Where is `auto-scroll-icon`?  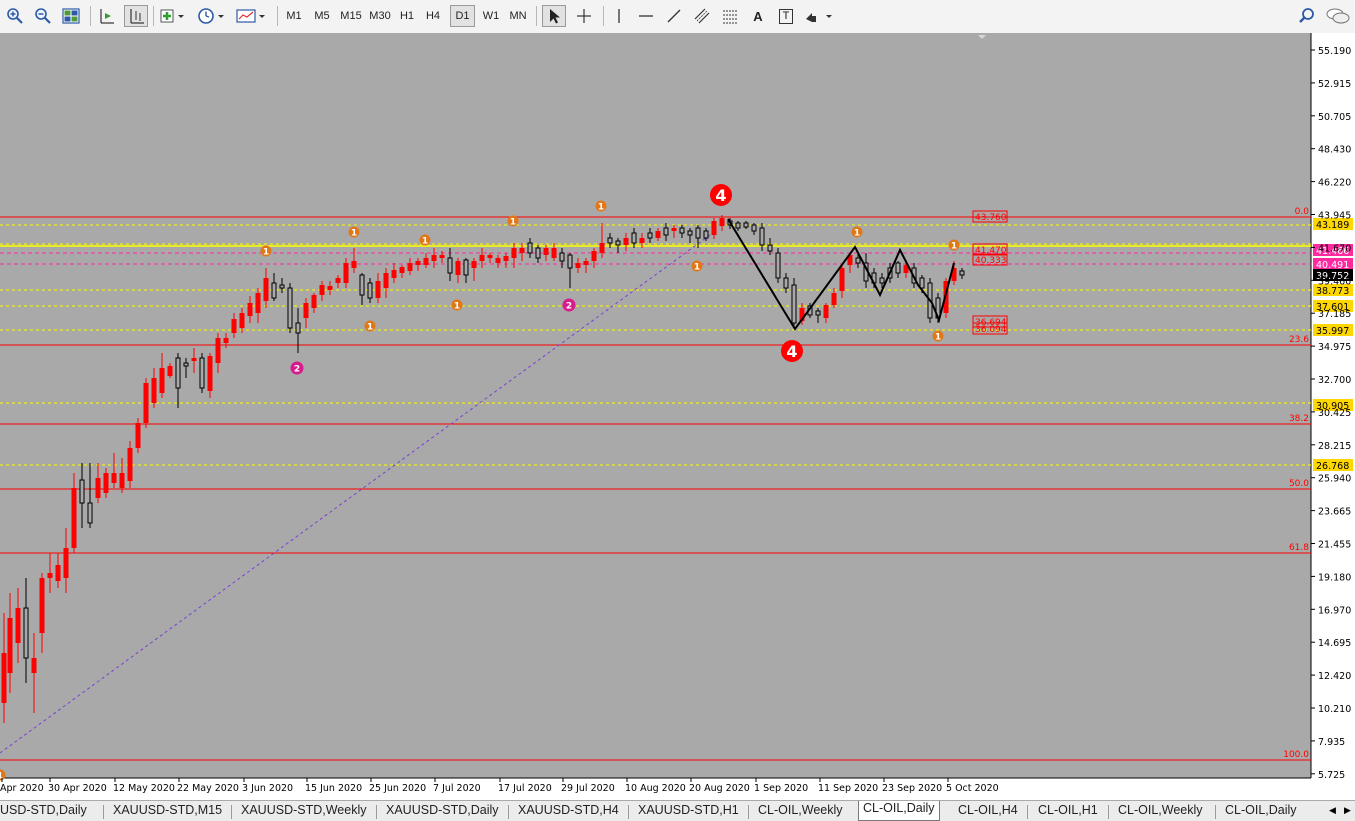
auto-scroll-icon is located at coordinates (136, 16).